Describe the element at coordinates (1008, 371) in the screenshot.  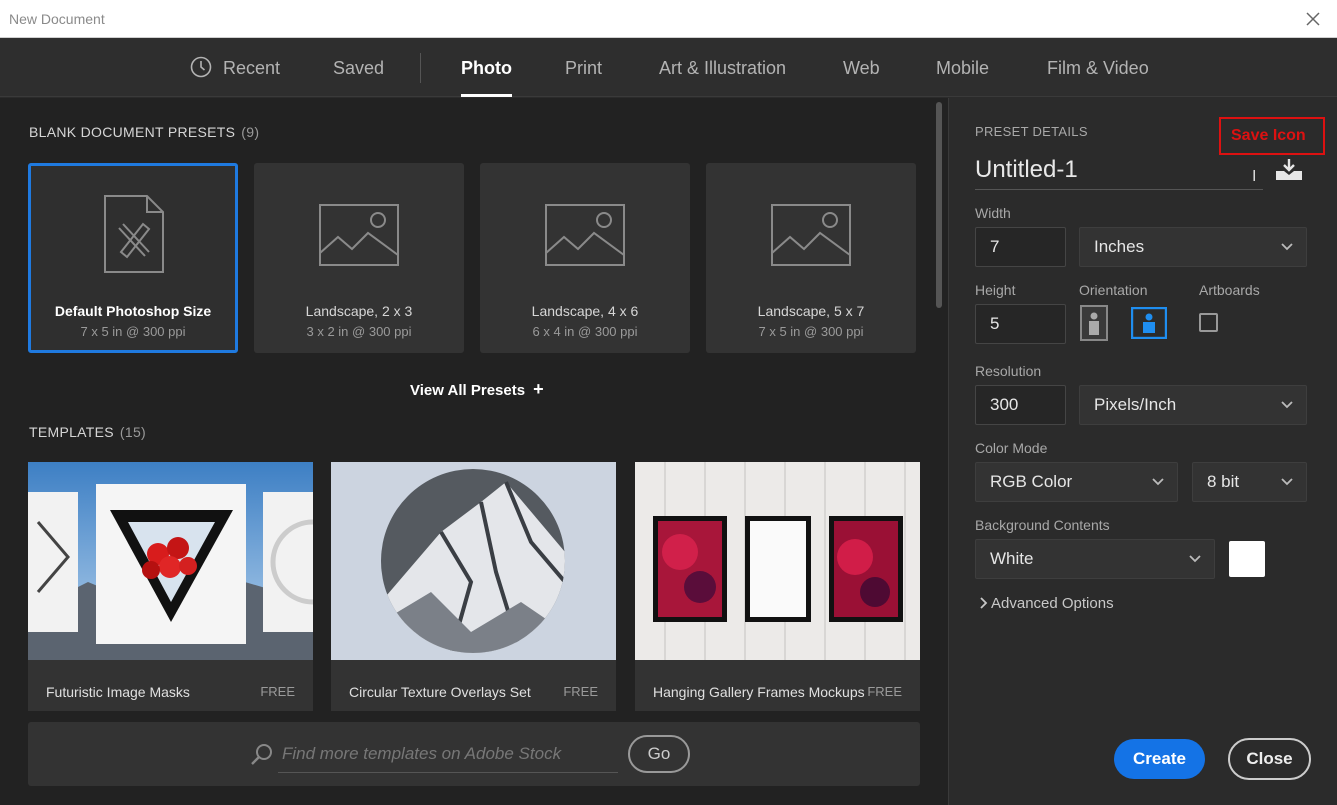
I see `resolution-label: Resolution` at that location.